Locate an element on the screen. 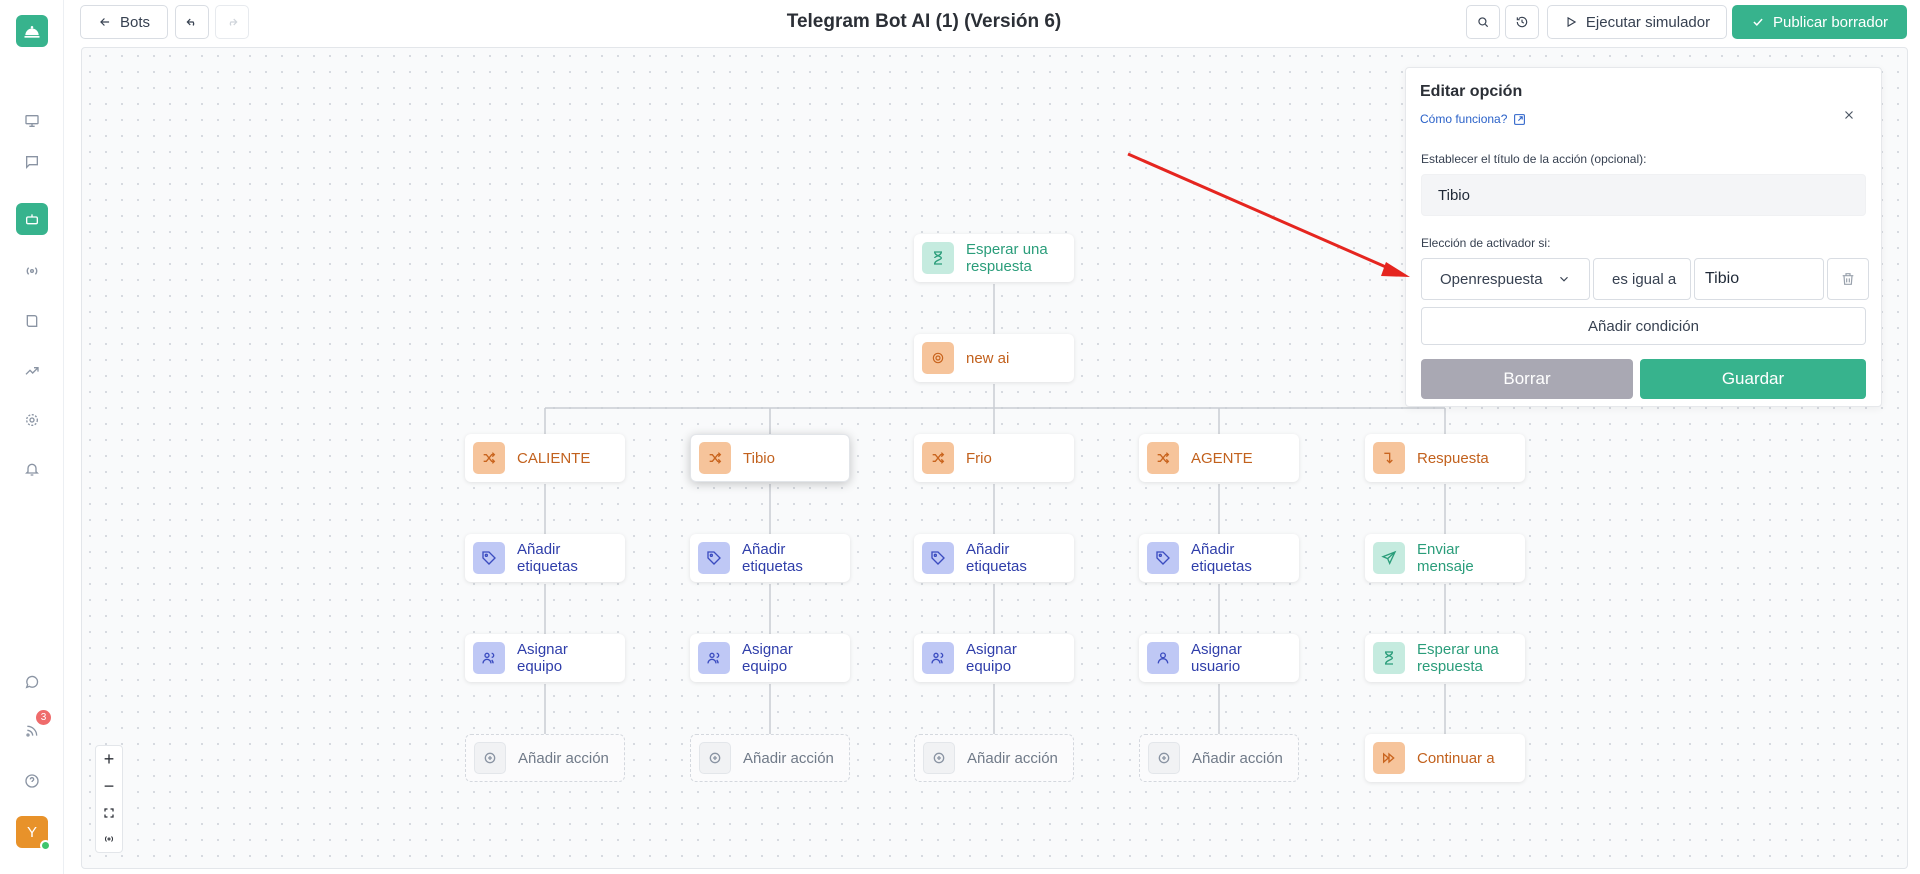 The width and height of the screenshot is (1920, 874). condition-operator-value: es igual a is located at coordinates (1644, 279).